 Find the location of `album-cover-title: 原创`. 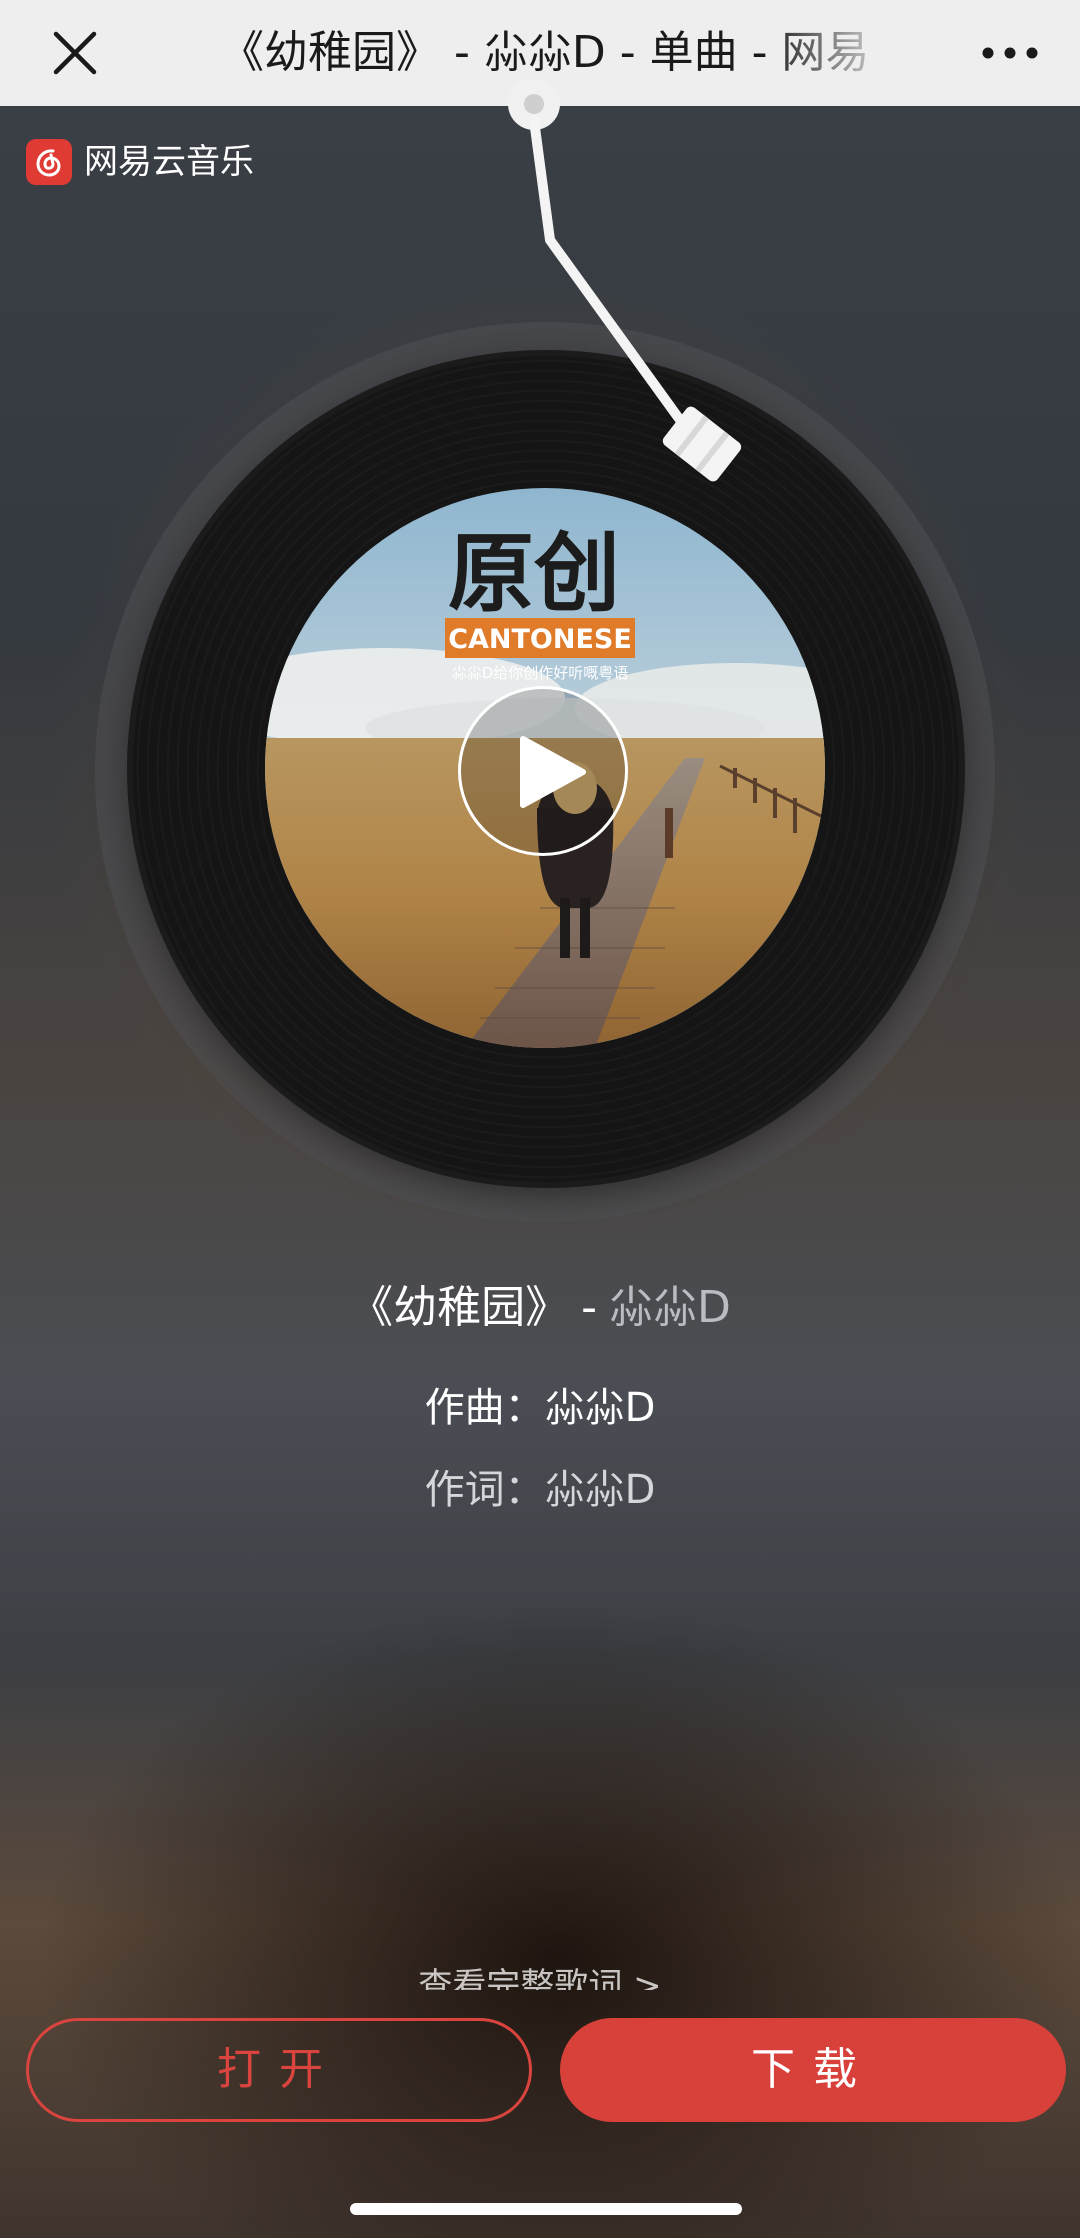

album-cover-title: 原创 is located at coordinates (534, 574).